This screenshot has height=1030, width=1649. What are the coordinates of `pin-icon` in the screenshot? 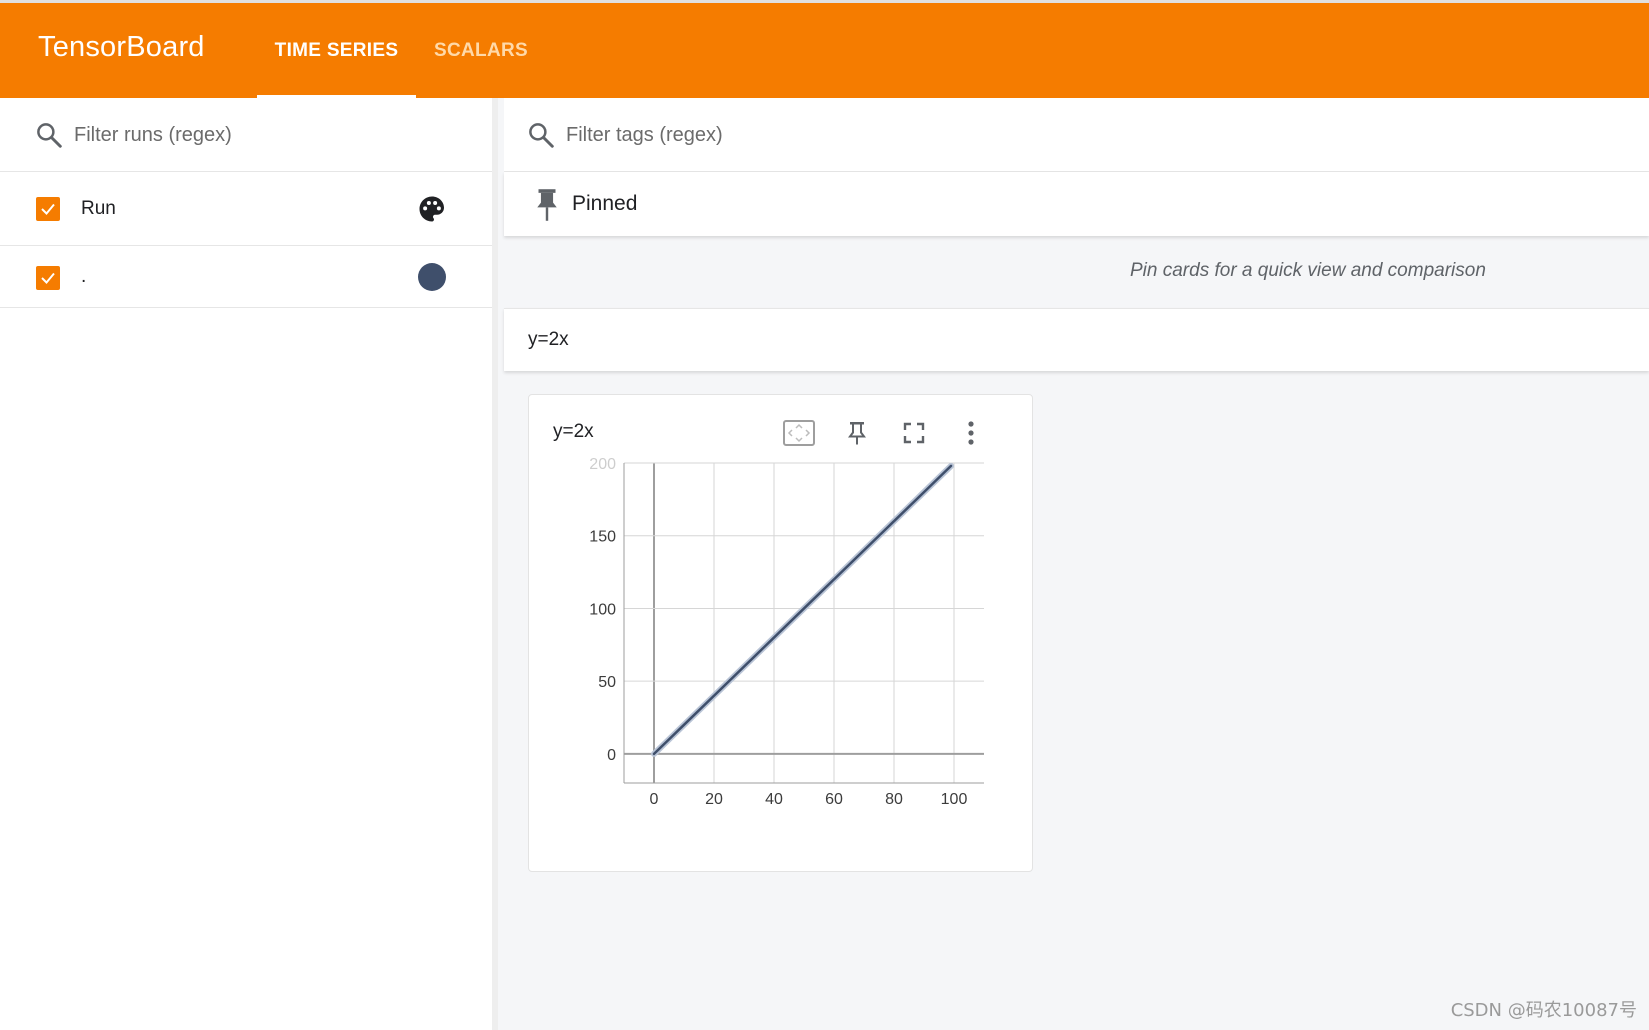 It's located at (547, 205).